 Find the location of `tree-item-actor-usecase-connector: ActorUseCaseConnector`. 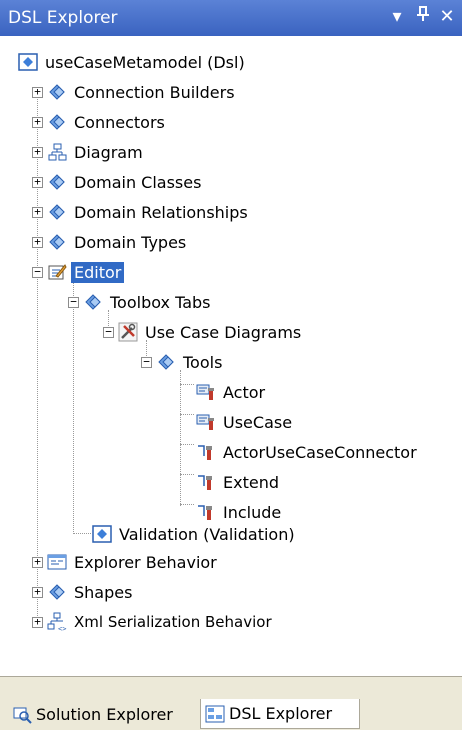

tree-item-actor-usecase-connector: ActorUseCaseConnector is located at coordinates (308, 452).